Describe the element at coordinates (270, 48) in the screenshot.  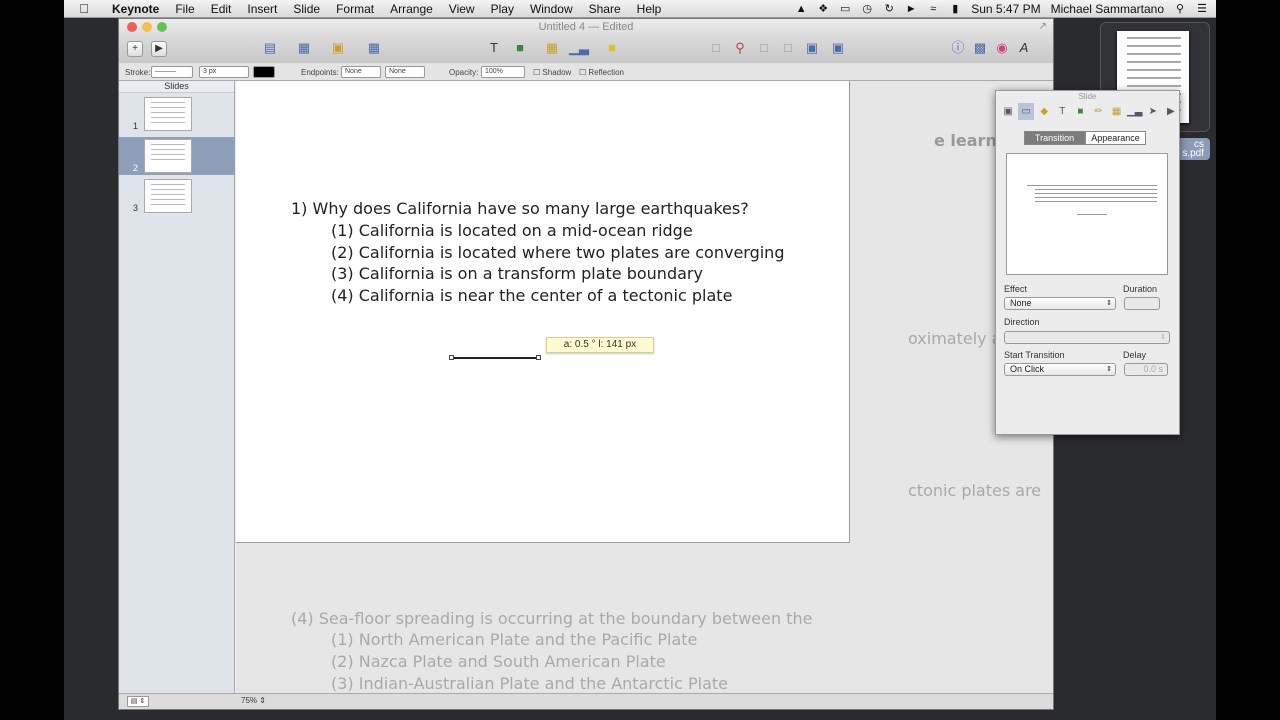
I see `view-icon: ▤` at that location.